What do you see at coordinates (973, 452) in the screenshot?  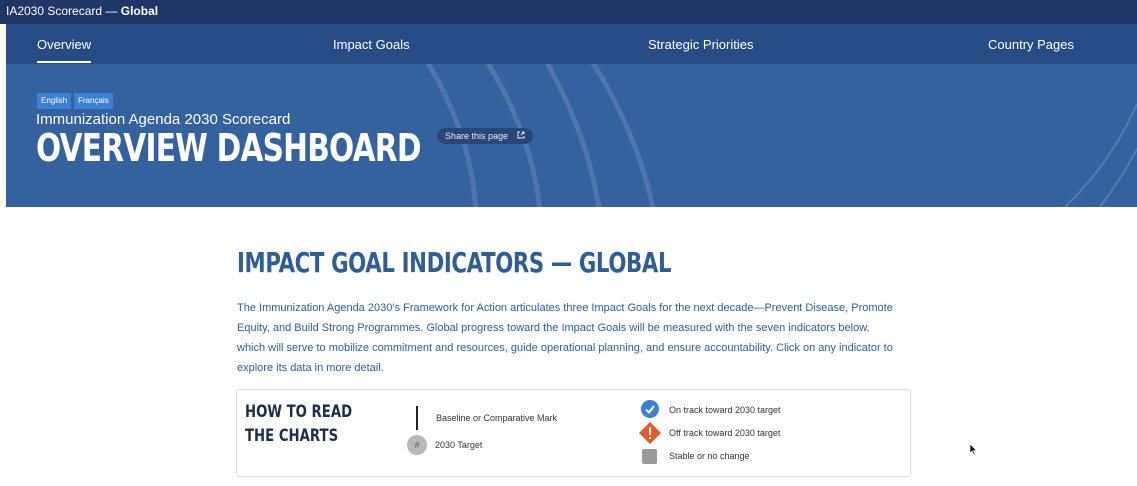 I see `mouse-cursor-icon` at bounding box center [973, 452].